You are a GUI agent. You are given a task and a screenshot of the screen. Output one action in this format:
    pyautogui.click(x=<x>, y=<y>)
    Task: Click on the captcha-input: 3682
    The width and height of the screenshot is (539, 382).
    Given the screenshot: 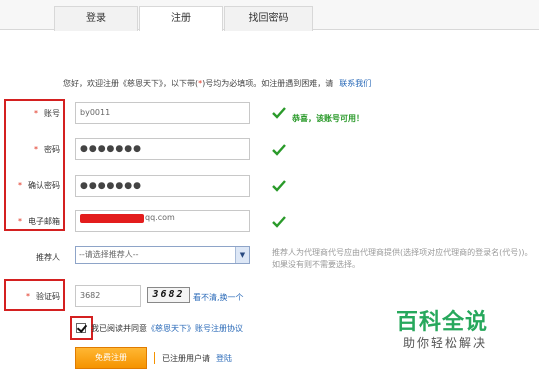 What is the action you would take?
    pyautogui.click(x=108, y=296)
    